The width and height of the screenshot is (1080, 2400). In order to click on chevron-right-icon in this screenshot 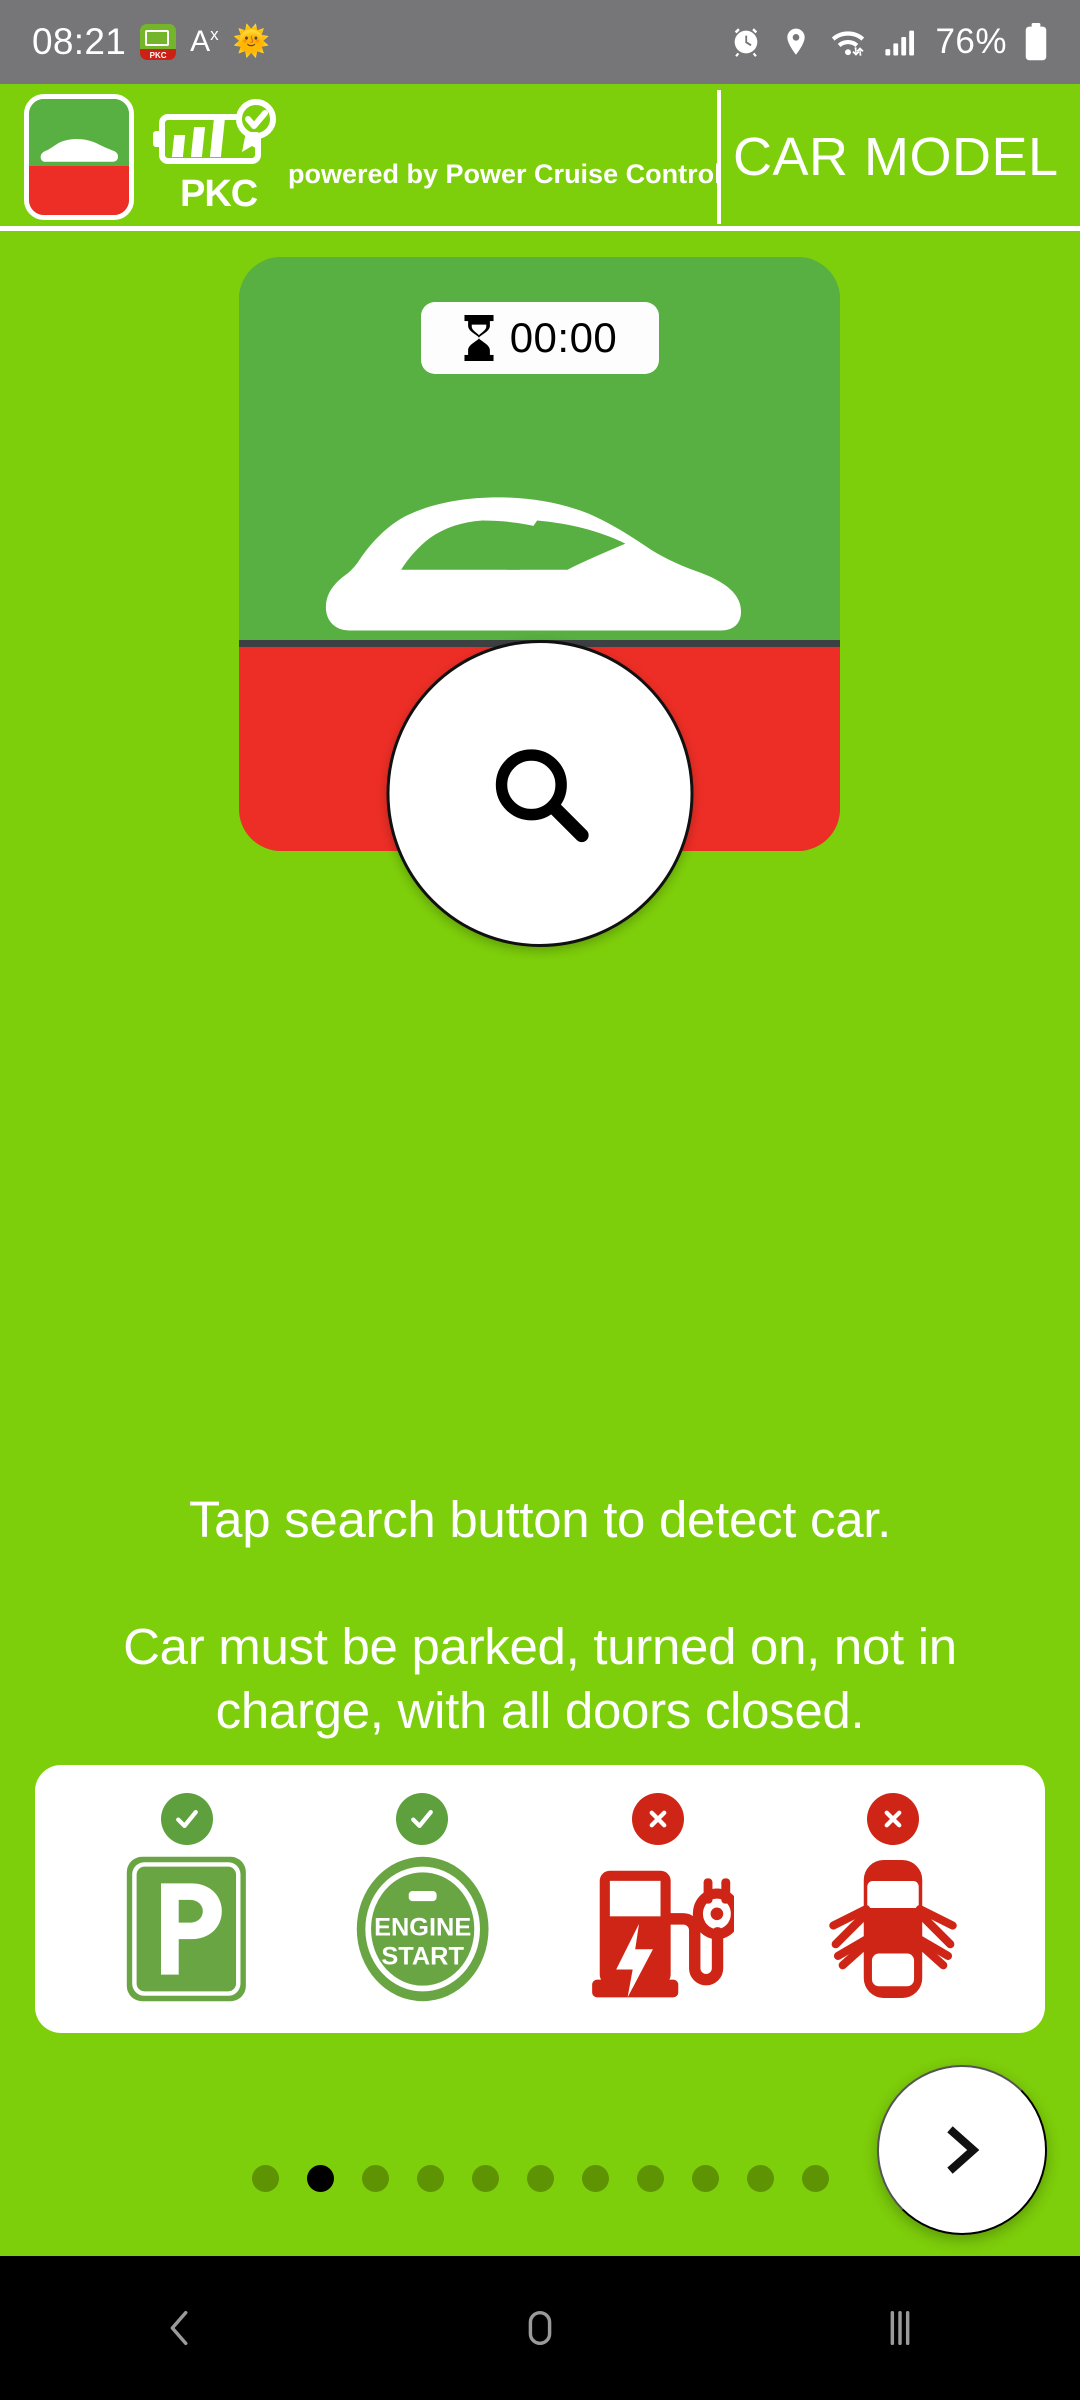, I will do `click(963, 2150)`.